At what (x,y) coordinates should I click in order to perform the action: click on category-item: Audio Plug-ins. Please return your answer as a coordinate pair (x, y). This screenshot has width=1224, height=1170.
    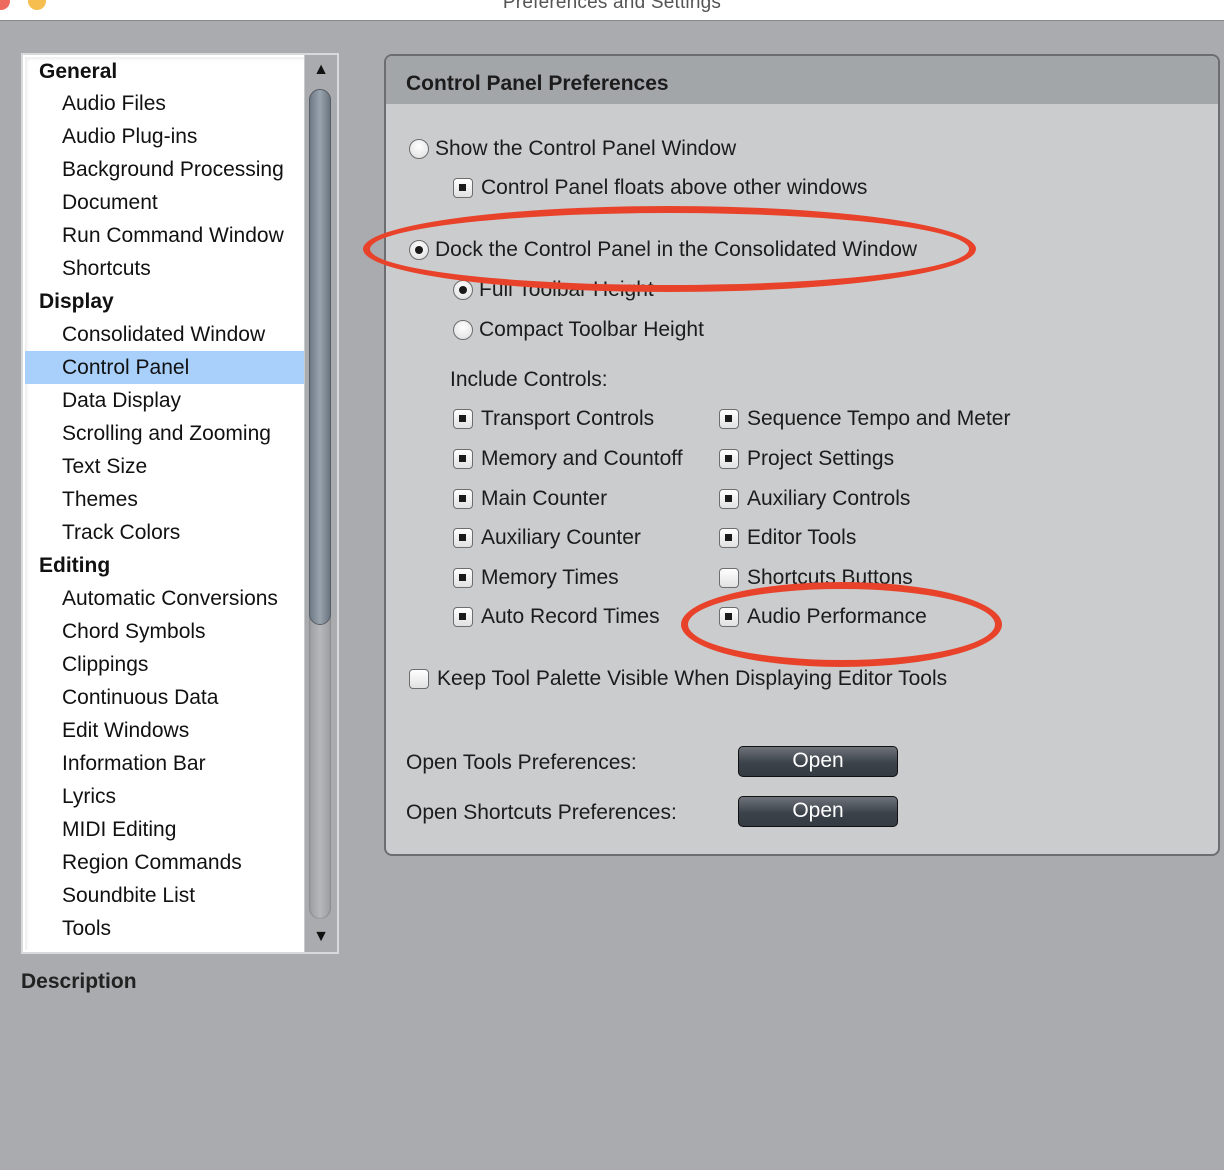
    Looking at the image, I should click on (166, 136).